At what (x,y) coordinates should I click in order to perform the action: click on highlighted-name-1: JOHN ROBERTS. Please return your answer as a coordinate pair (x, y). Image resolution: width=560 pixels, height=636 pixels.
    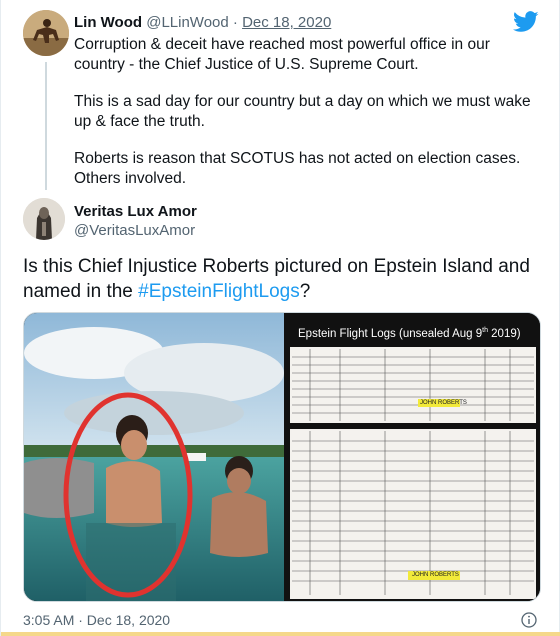
    Looking at the image, I should click on (443, 403).